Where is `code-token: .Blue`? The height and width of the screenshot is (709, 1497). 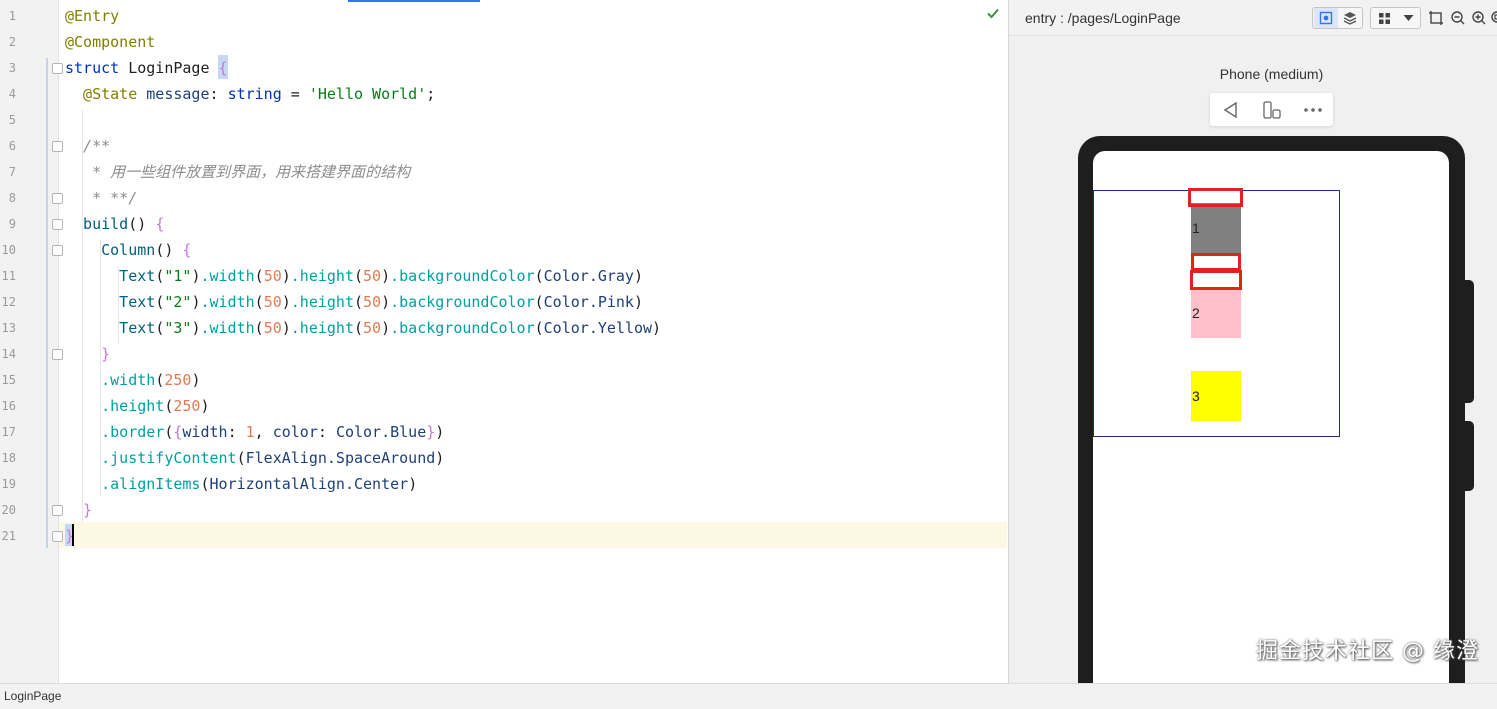
code-token: .Blue is located at coordinates (404, 432).